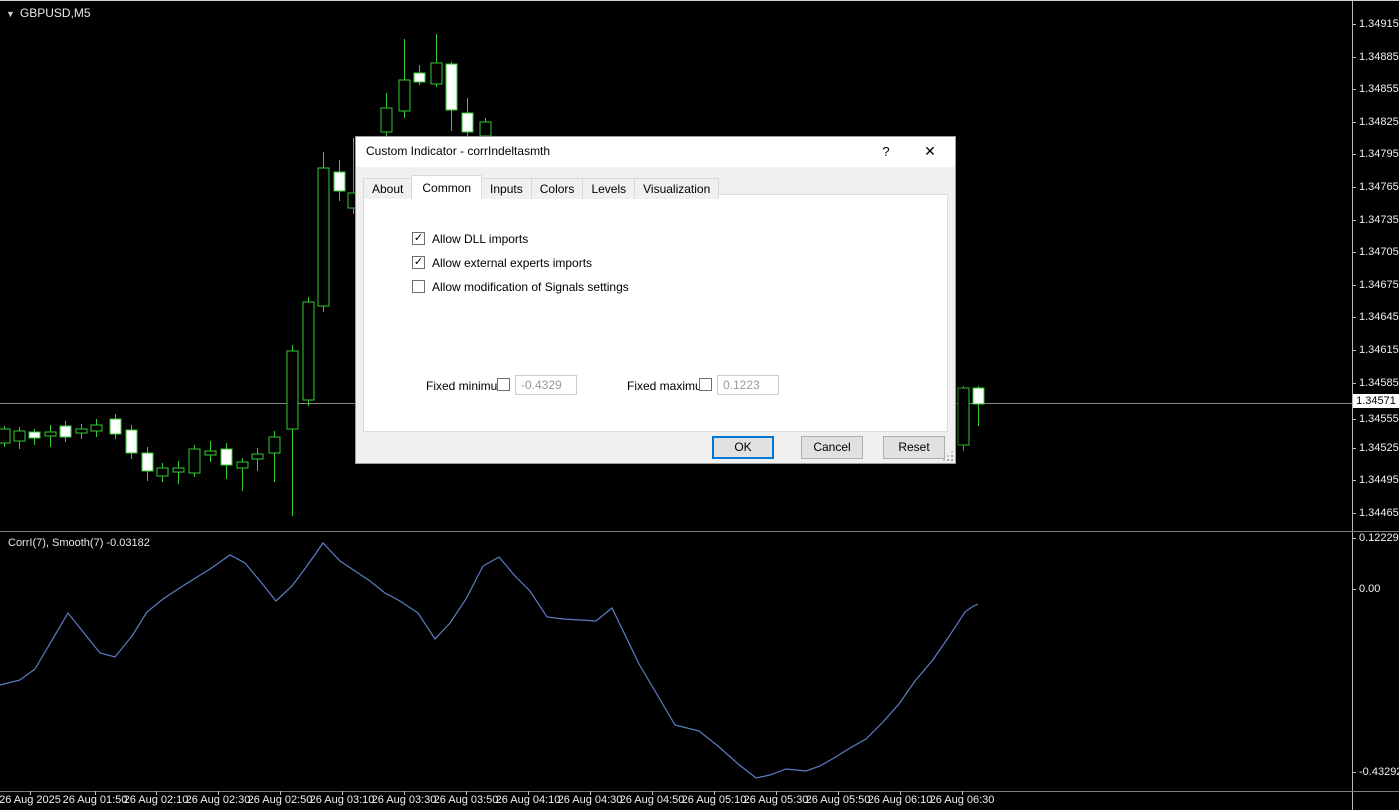 This screenshot has height=810, width=1399. I want to click on tab-colors: Colors, so click(557, 188).